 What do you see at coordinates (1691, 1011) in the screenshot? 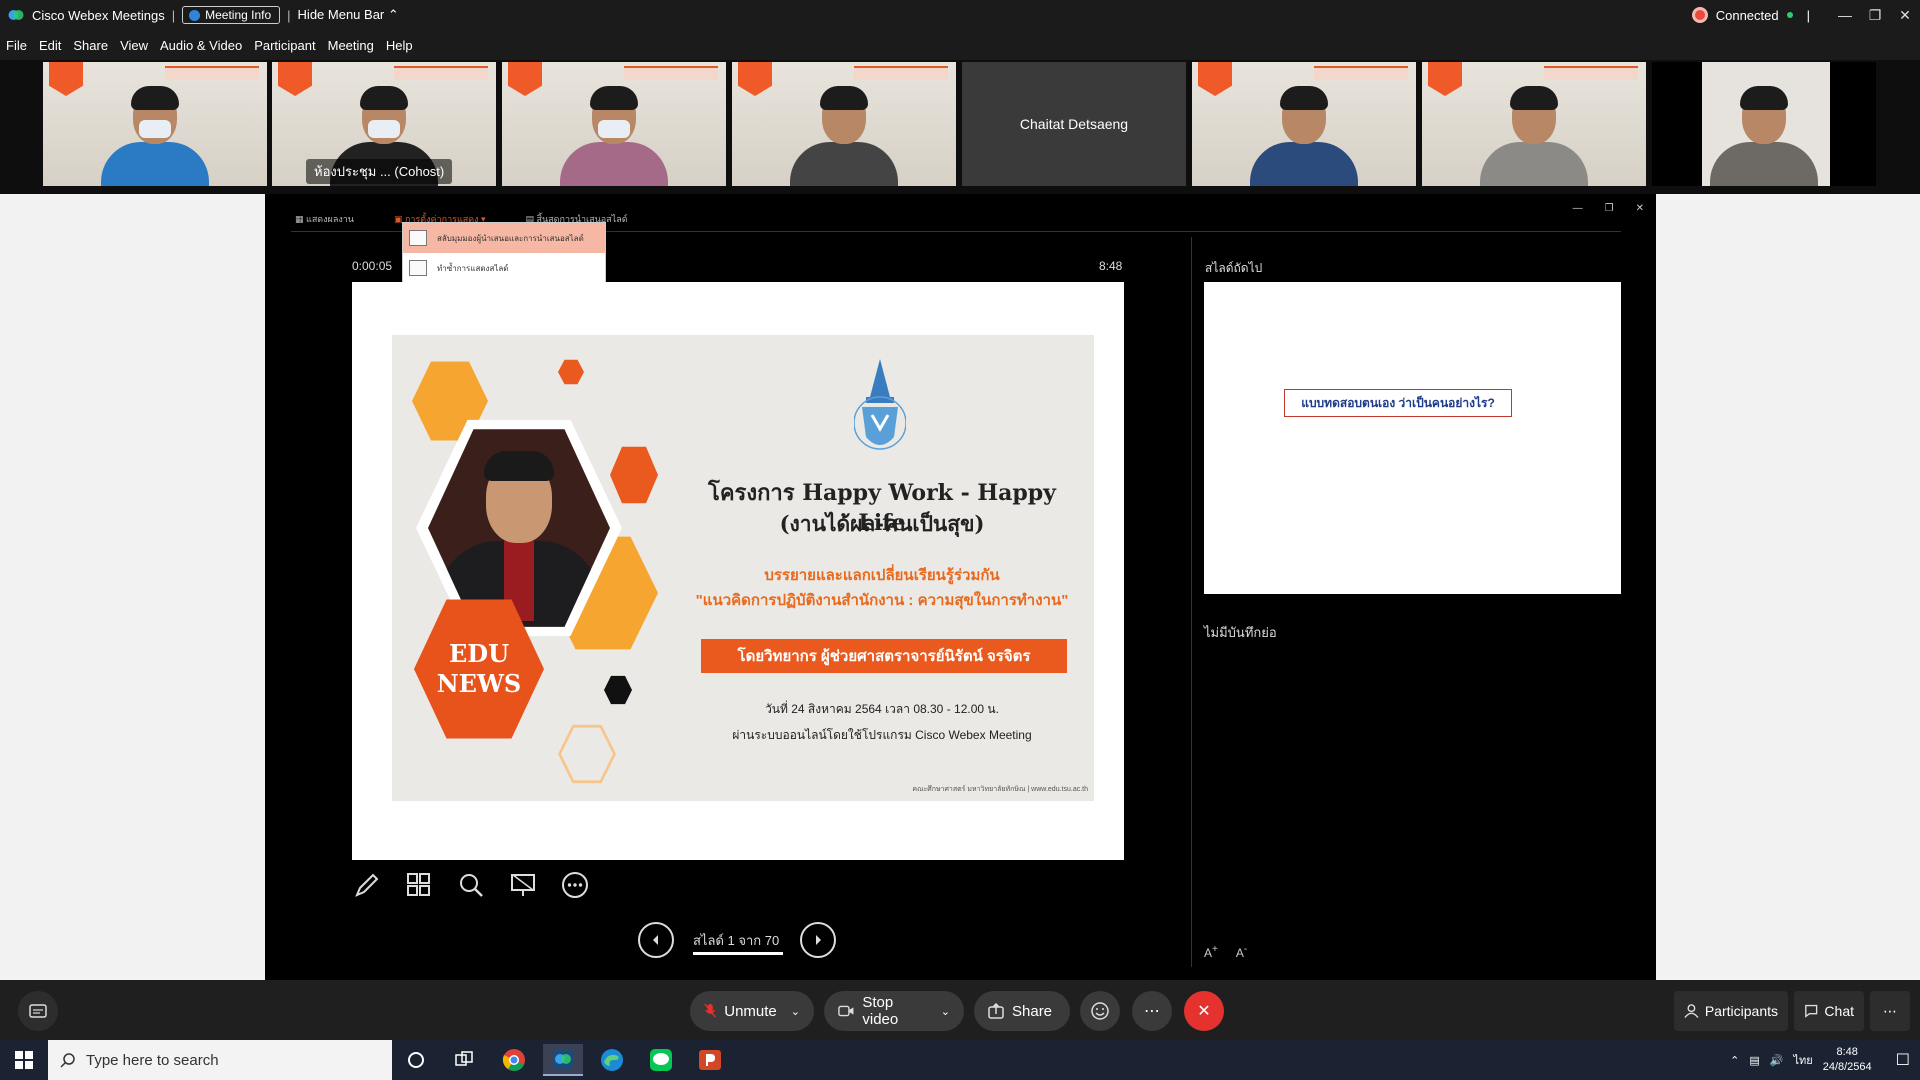
I see `person-icon` at bounding box center [1691, 1011].